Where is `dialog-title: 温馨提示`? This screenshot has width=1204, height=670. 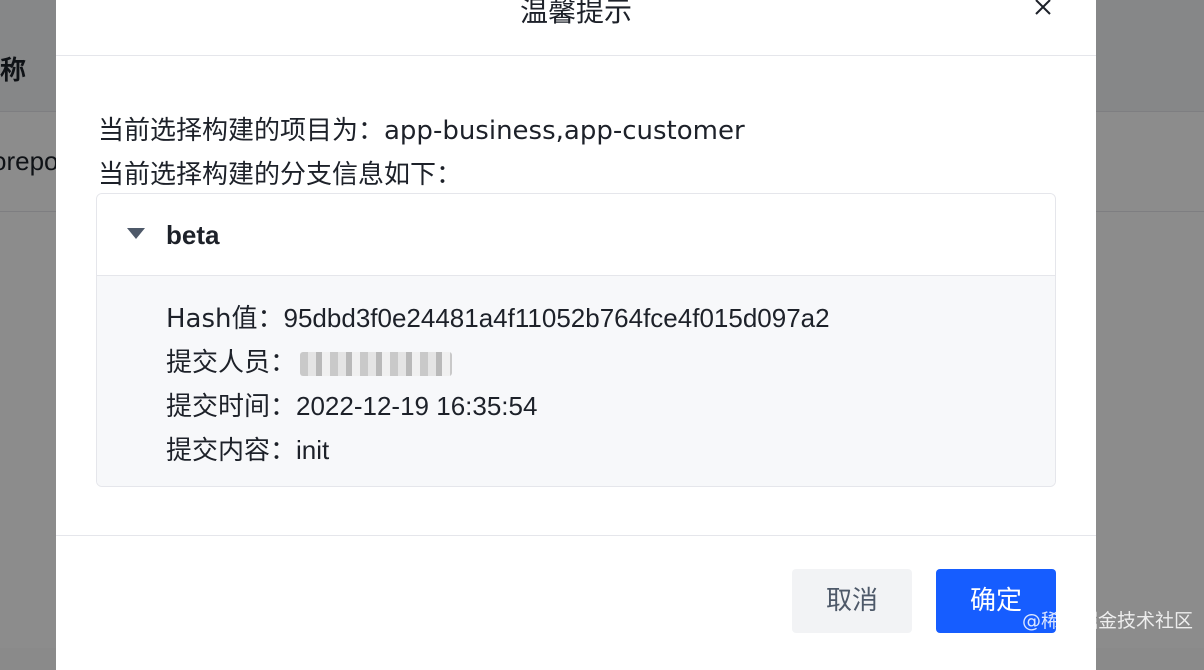 dialog-title: 温馨提示 is located at coordinates (575, 14).